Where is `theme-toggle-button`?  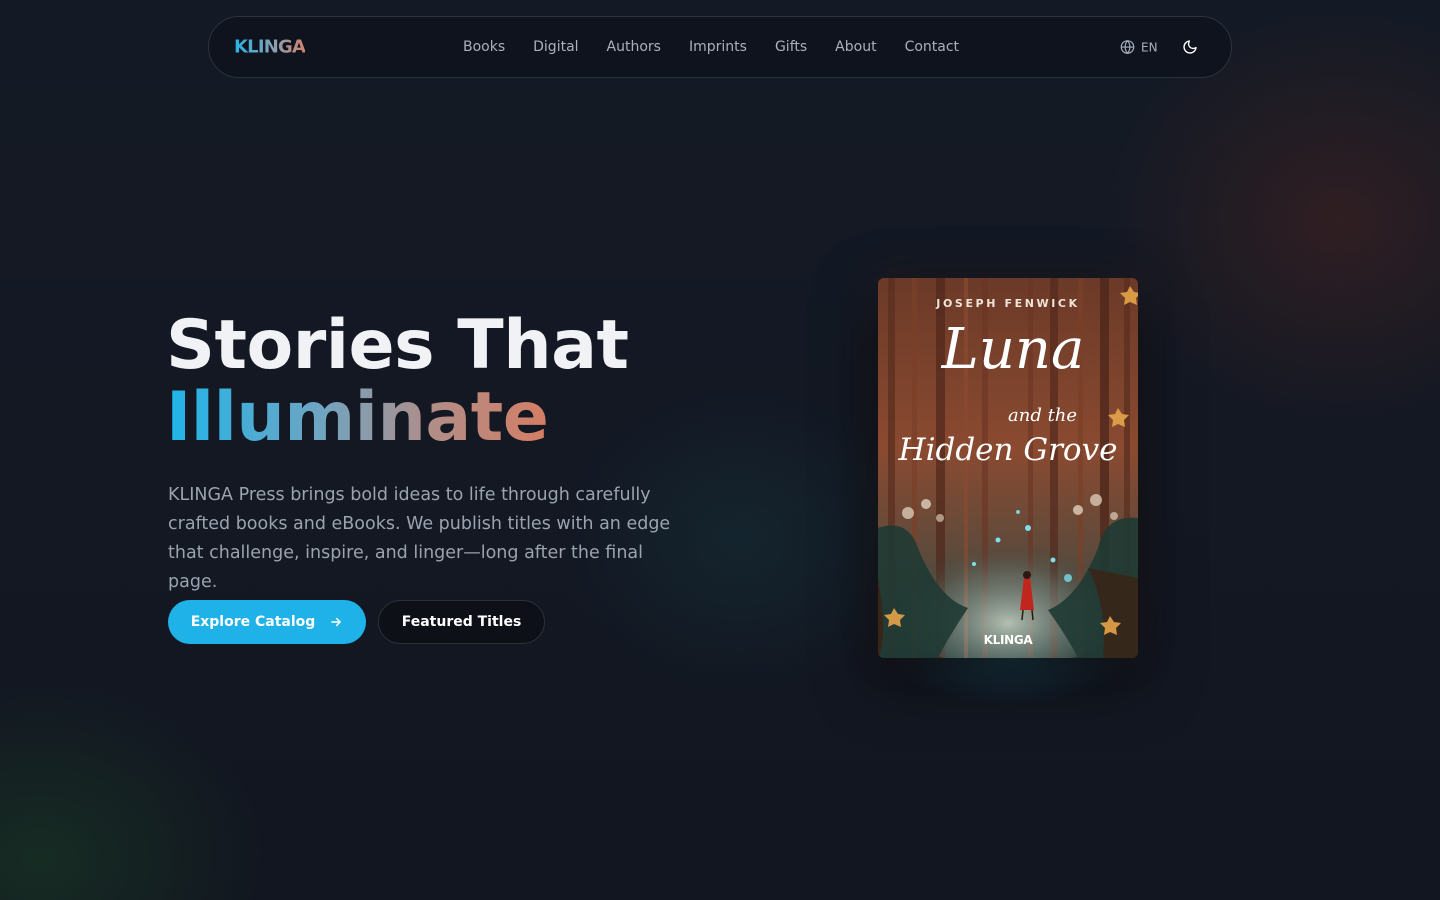
theme-toggle-button is located at coordinates (1190, 47).